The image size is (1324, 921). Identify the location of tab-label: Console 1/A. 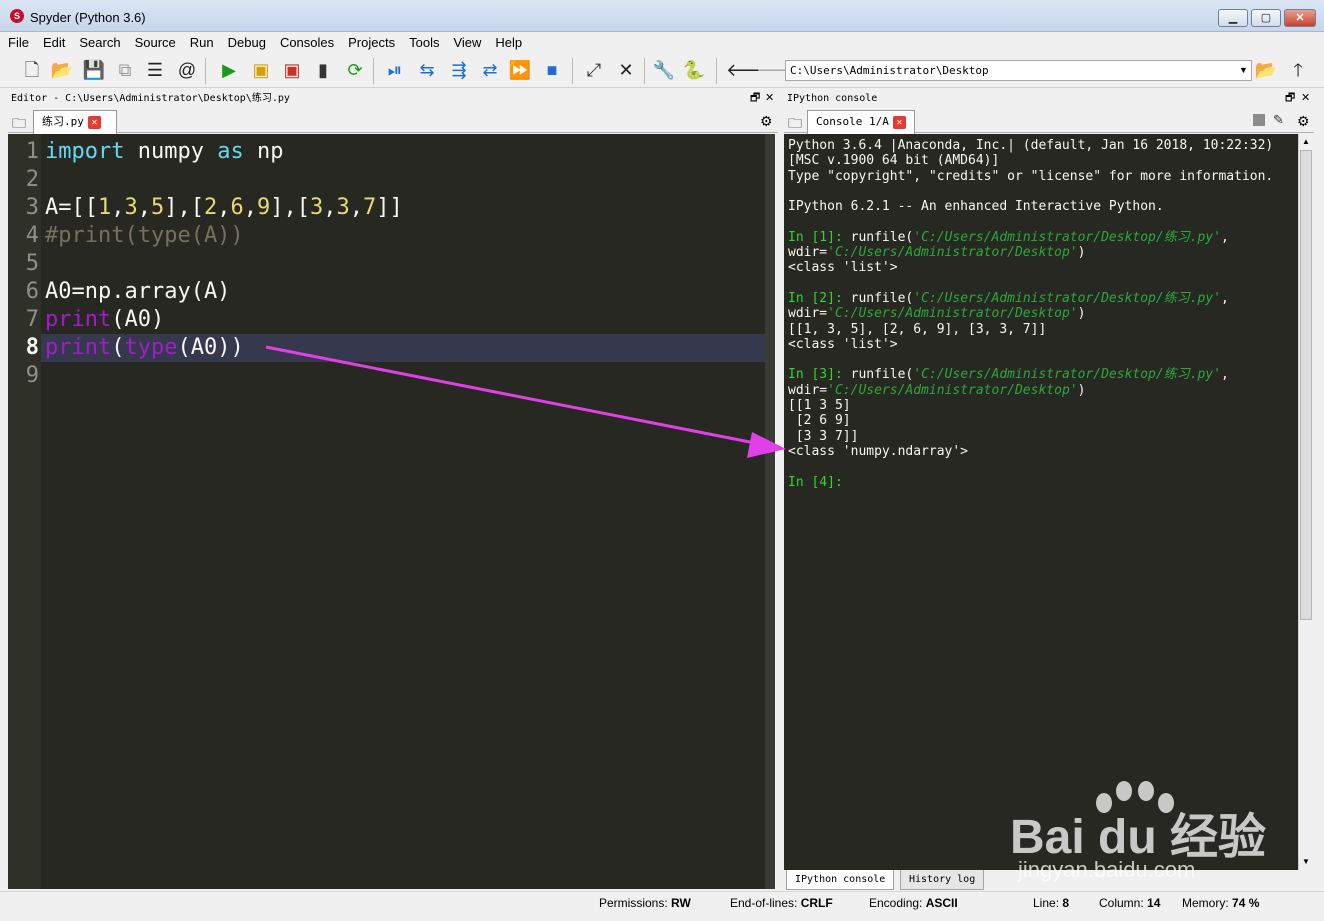
(852, 121).